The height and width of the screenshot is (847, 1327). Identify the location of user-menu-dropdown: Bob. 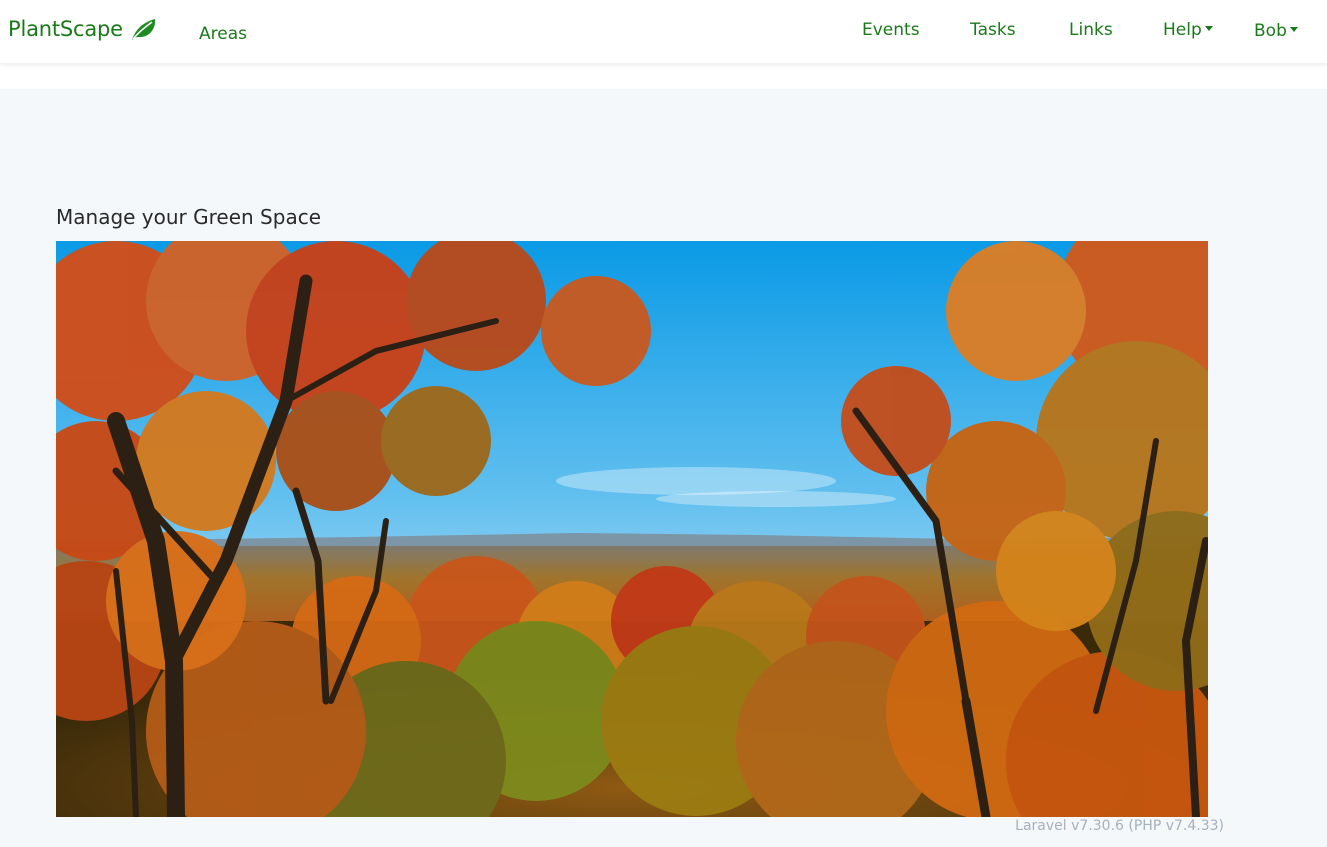
(1276, 31).